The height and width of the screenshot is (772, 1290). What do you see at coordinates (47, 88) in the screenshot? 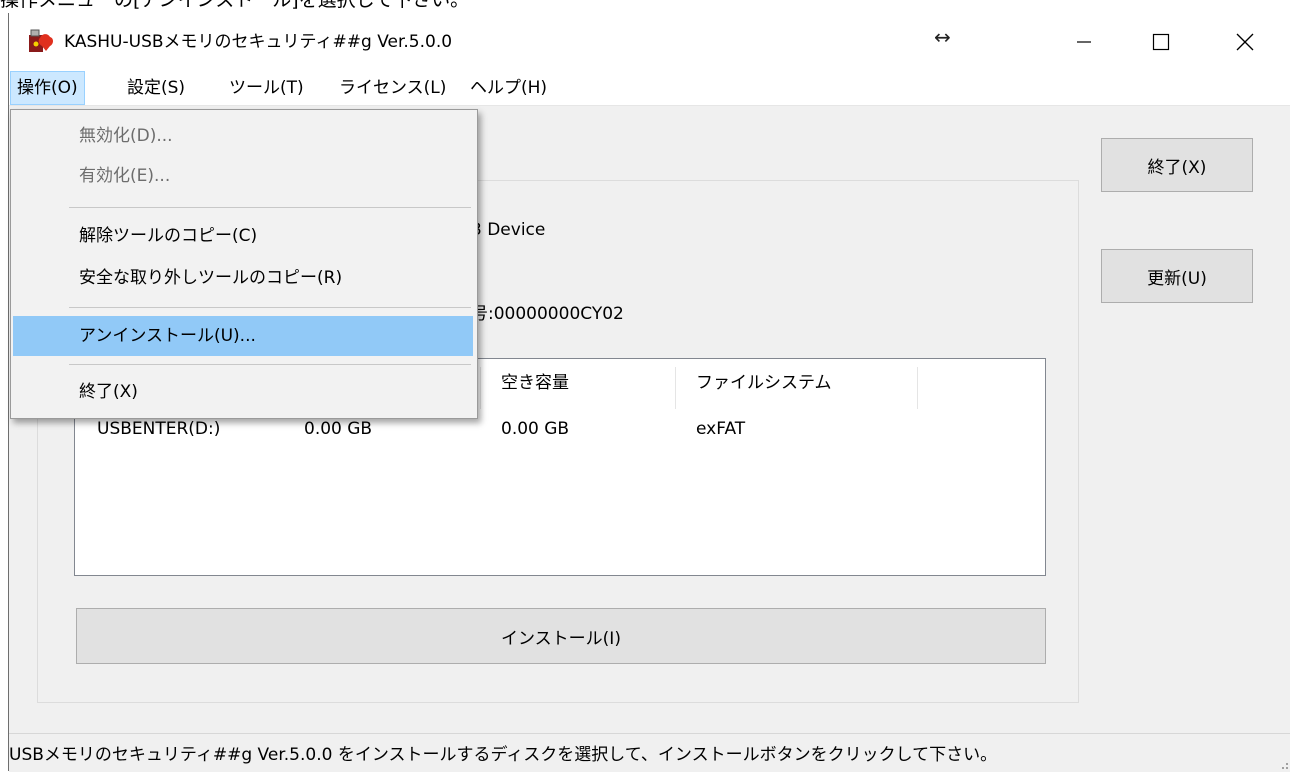
I see `menu-operation: 操作(O)` at bounding box center [47, 88].